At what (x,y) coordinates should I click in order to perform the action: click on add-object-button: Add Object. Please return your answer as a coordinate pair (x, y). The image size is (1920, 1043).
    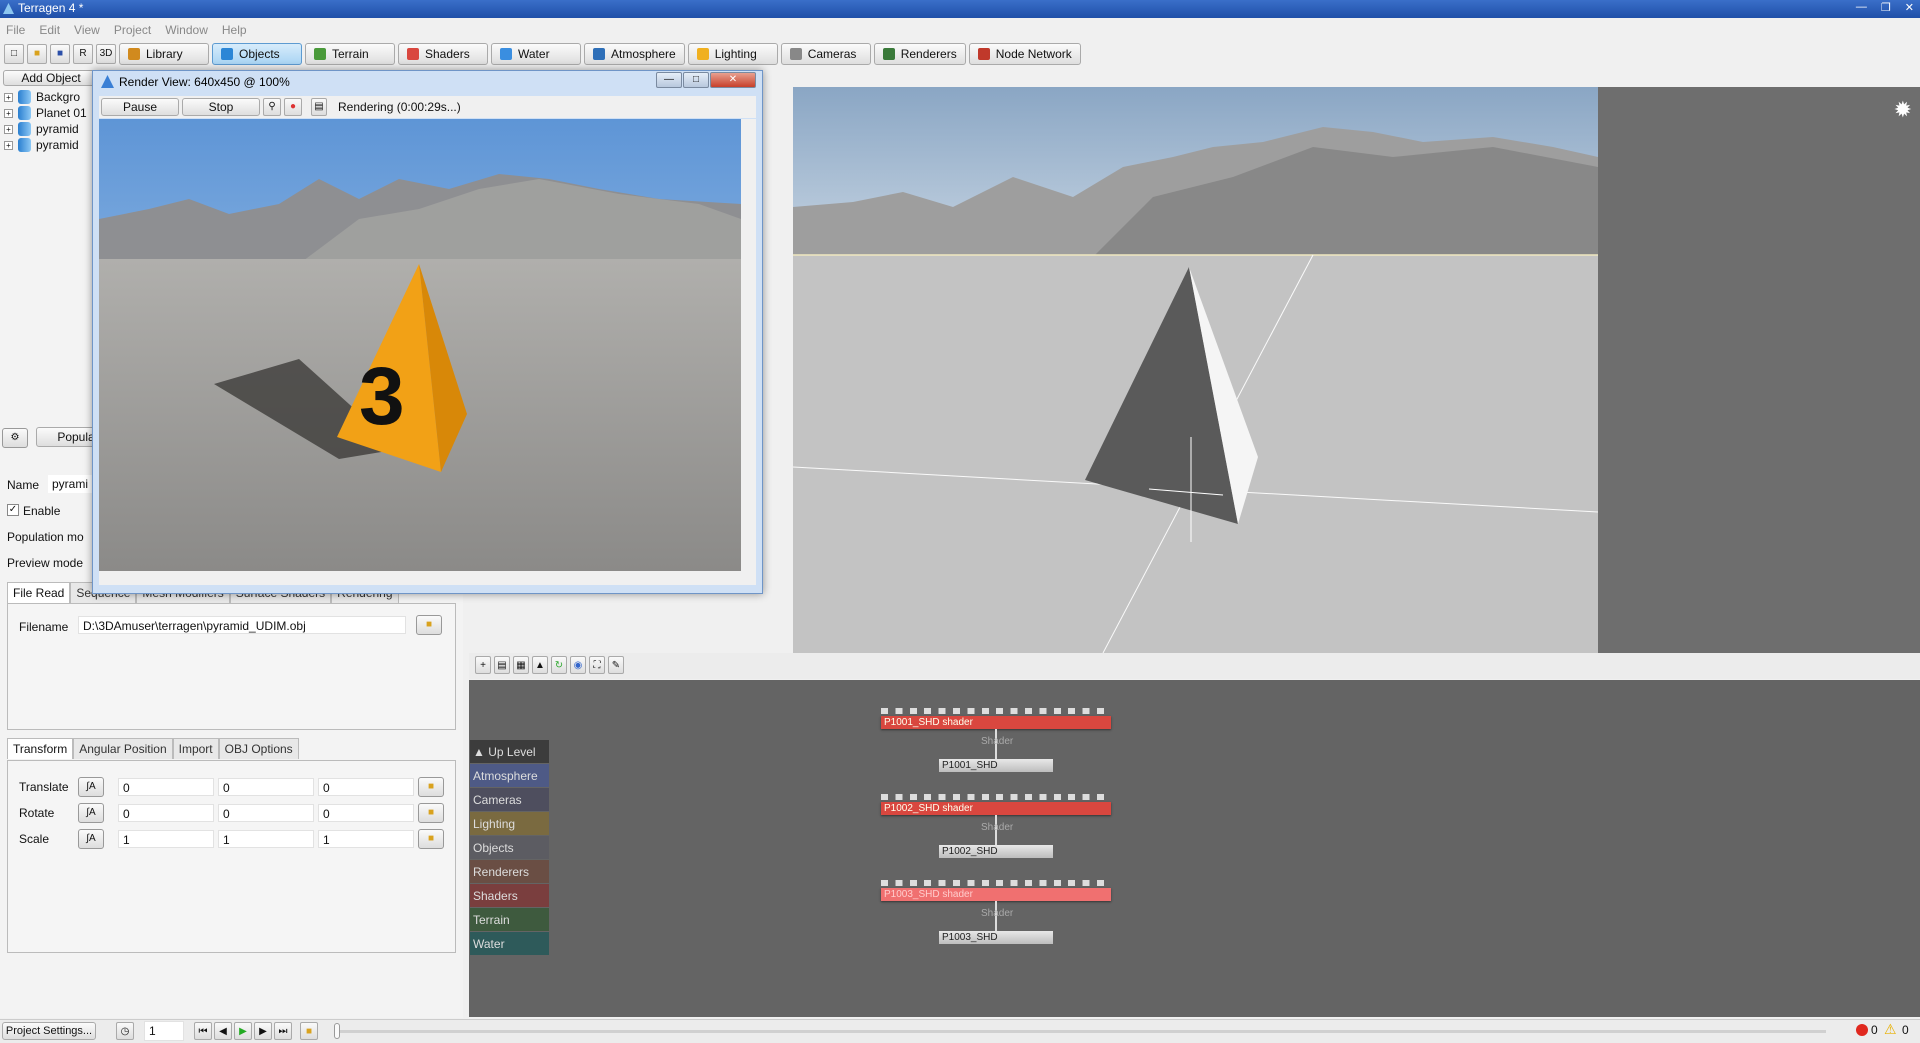
    Looking at the image, I should click on (51, 78).